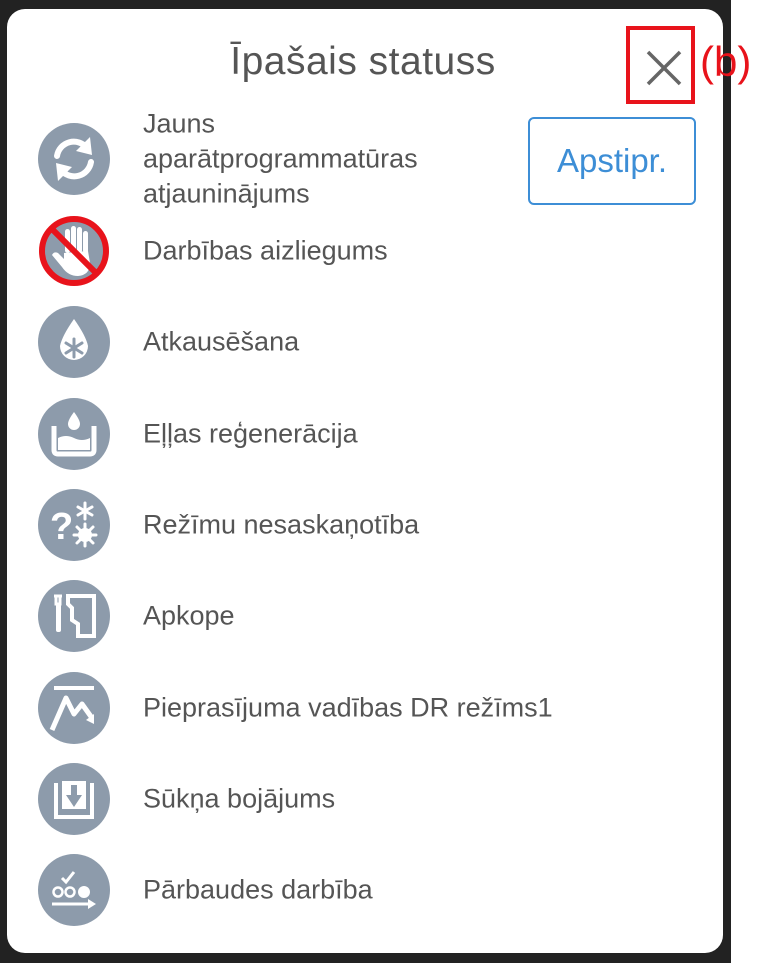 Image resolution: width=771 pixels, height=963 pixels. I want to click on pump-failure-icon, so click(74, 799).